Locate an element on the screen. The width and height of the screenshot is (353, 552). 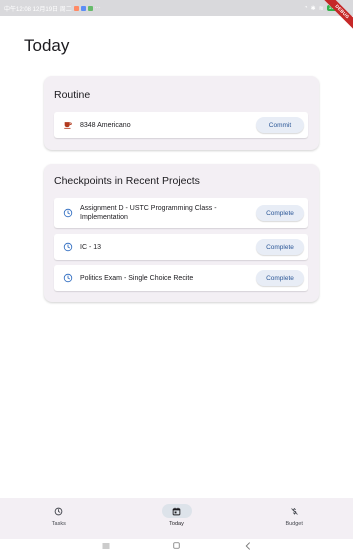
menu-icon is located at coordinates (106, 546).